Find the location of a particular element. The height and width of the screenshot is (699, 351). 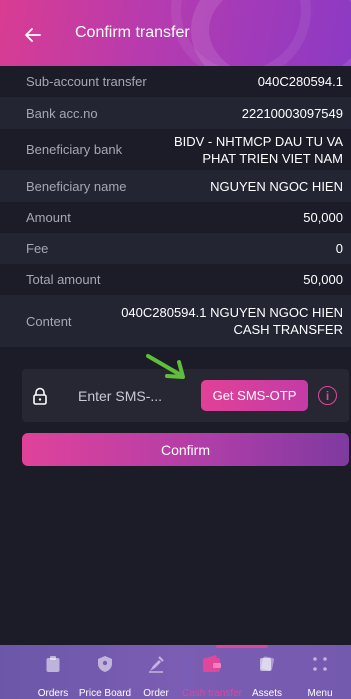

menu-icon is located at coordinates (320, 664).